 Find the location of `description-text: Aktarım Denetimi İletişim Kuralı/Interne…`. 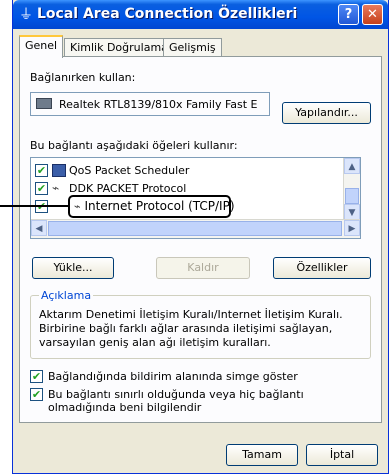

description-text: Aktarım Denetimi İletişim Kuralı/Interne… is located at coordinates (191, 328).